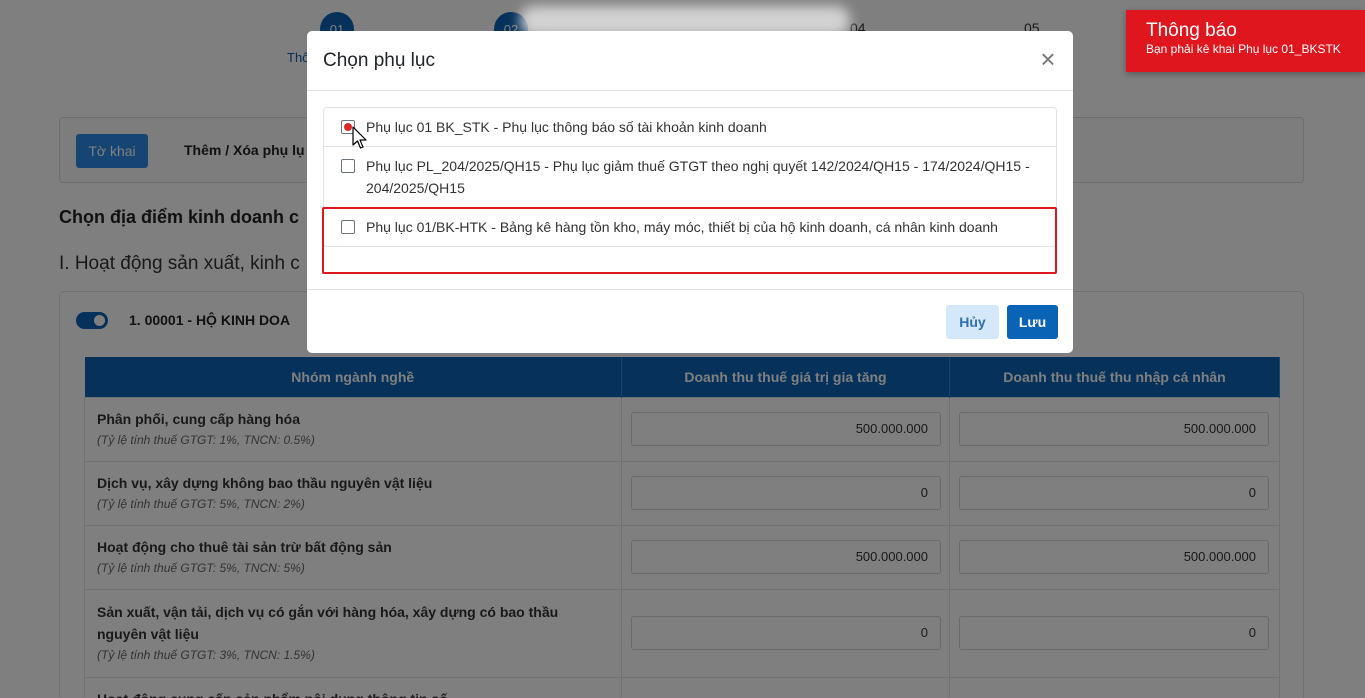  What do you see at coordinates (359, 137) in the screenshot?
I see `mouse-cursor-icon` at bounding box center [359, 137].